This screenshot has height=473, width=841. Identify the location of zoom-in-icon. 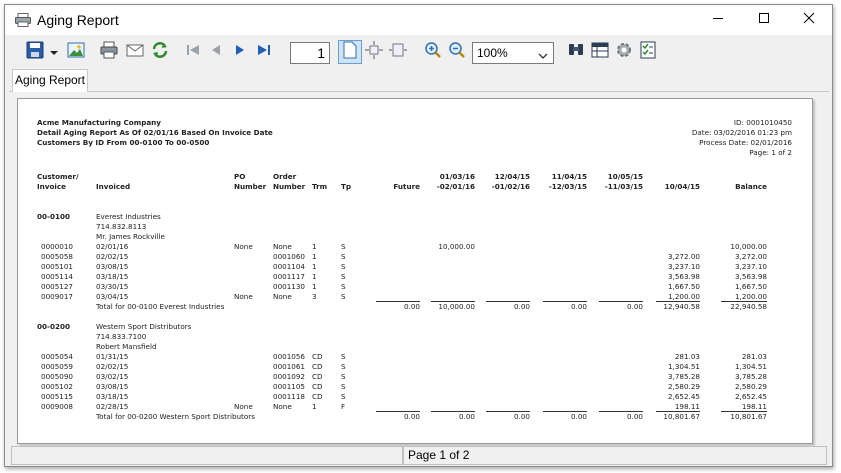
(433, 52).